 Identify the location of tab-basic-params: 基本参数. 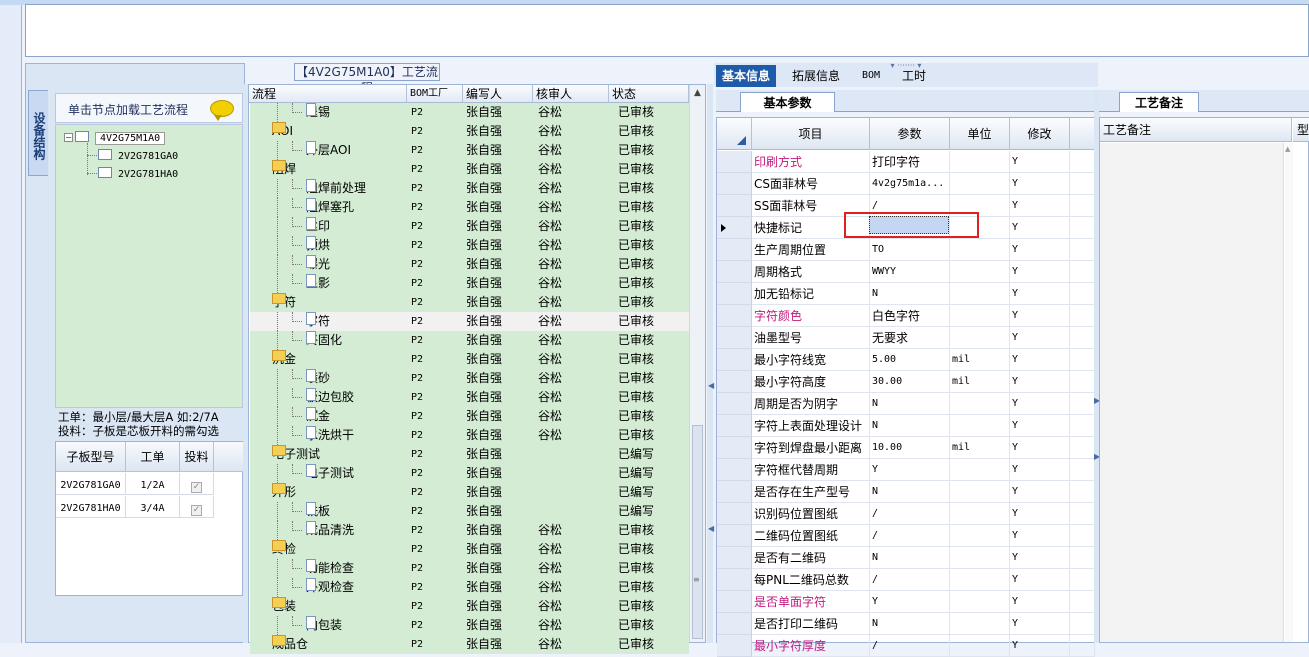
(787, 102).